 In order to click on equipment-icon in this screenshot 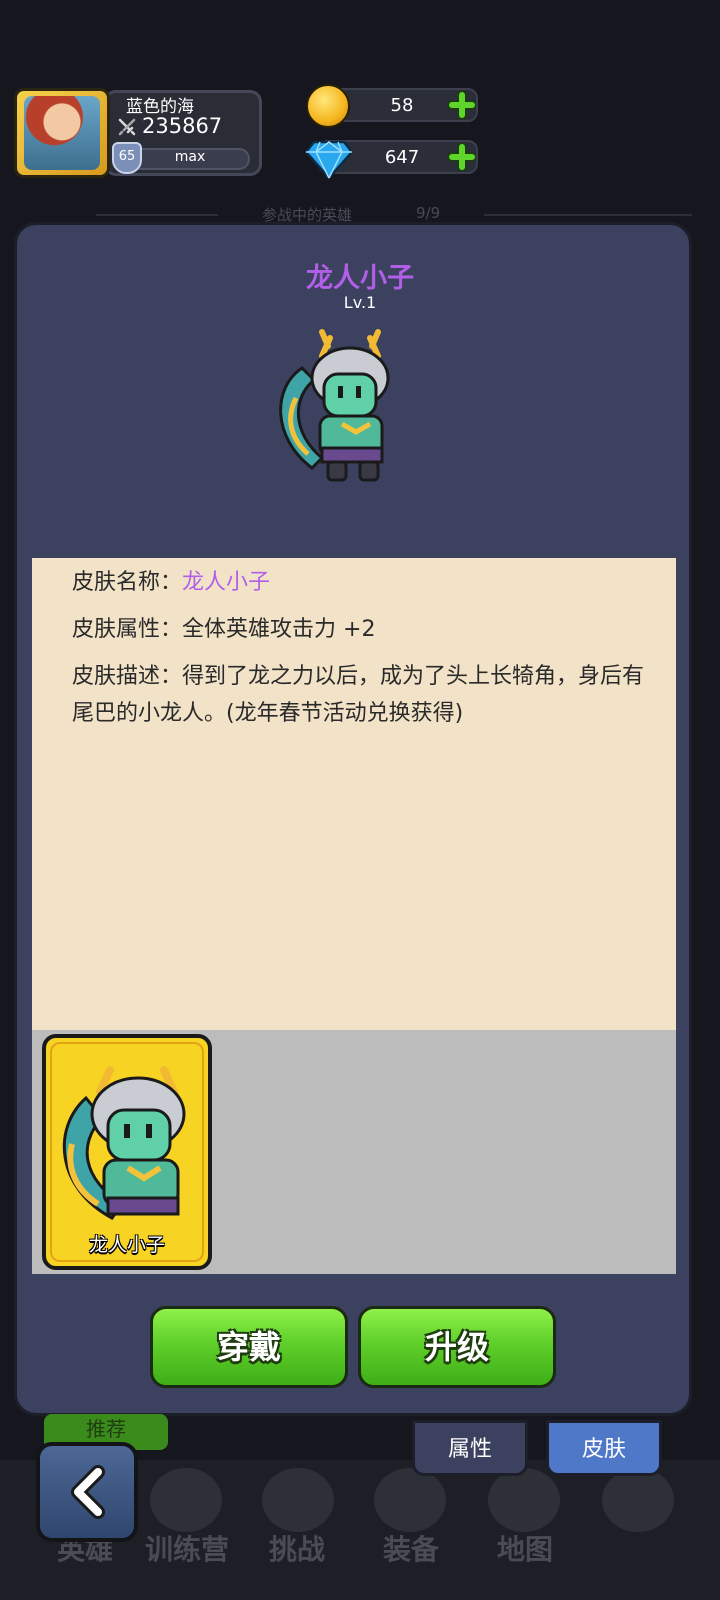, I will do `click(410, 1500)`.